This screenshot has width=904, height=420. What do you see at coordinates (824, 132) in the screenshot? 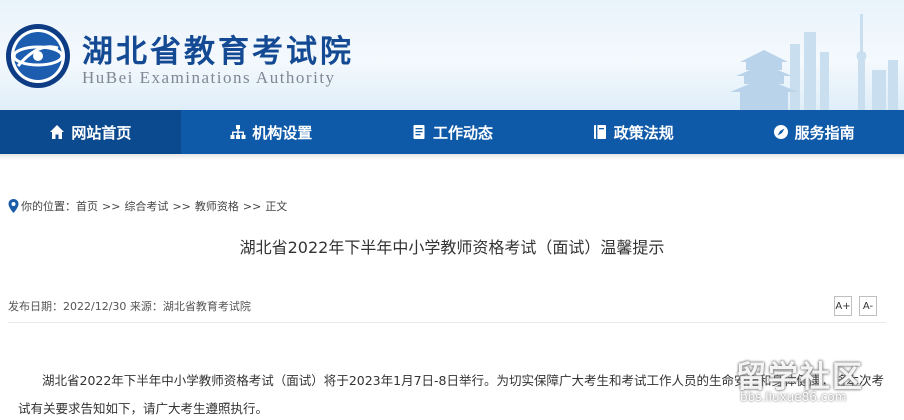
I see `nav-item-label: 服务指南` at bounding box center [824, 132].